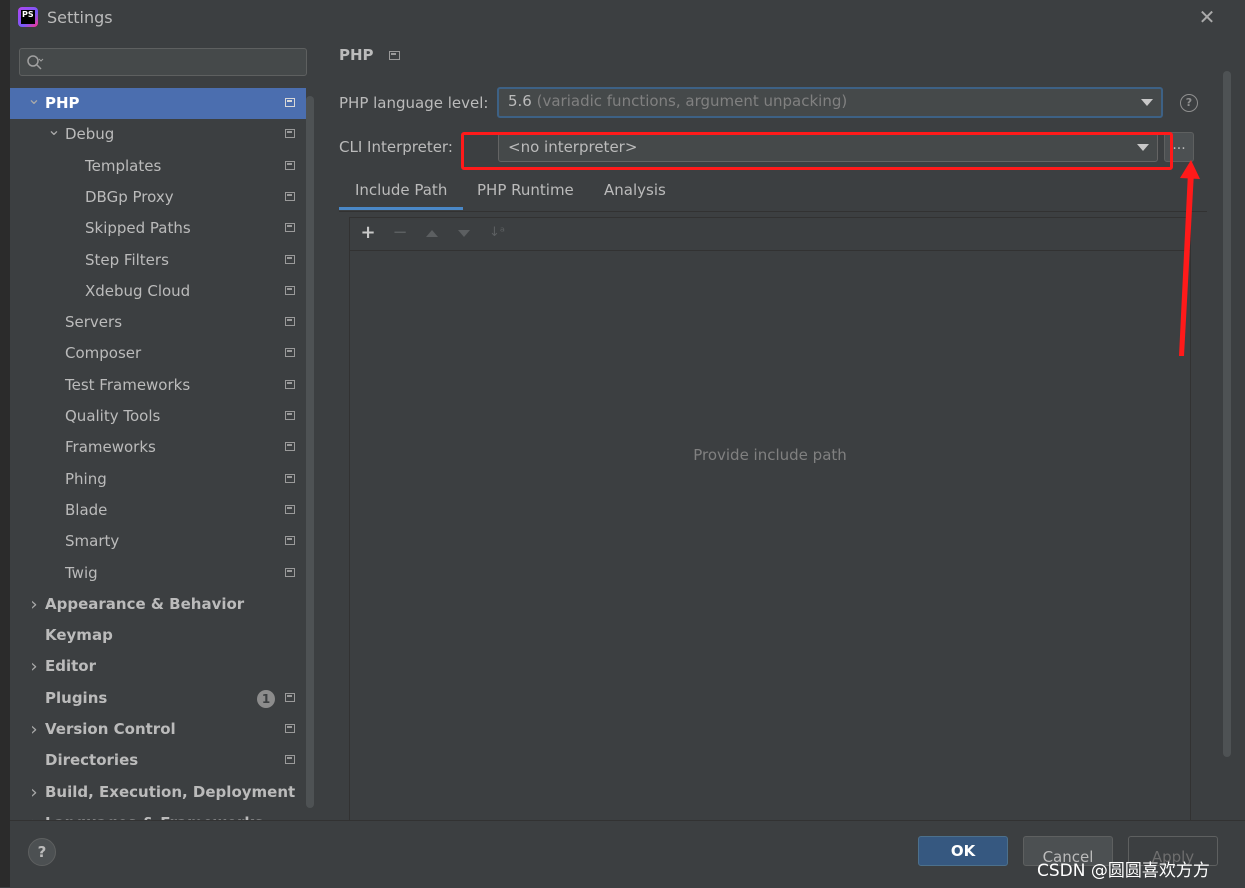 The width and height of the screenshot is (1245, 888). I want to click on sidebar-item-label: Skipped Paths, so click(138, 228).